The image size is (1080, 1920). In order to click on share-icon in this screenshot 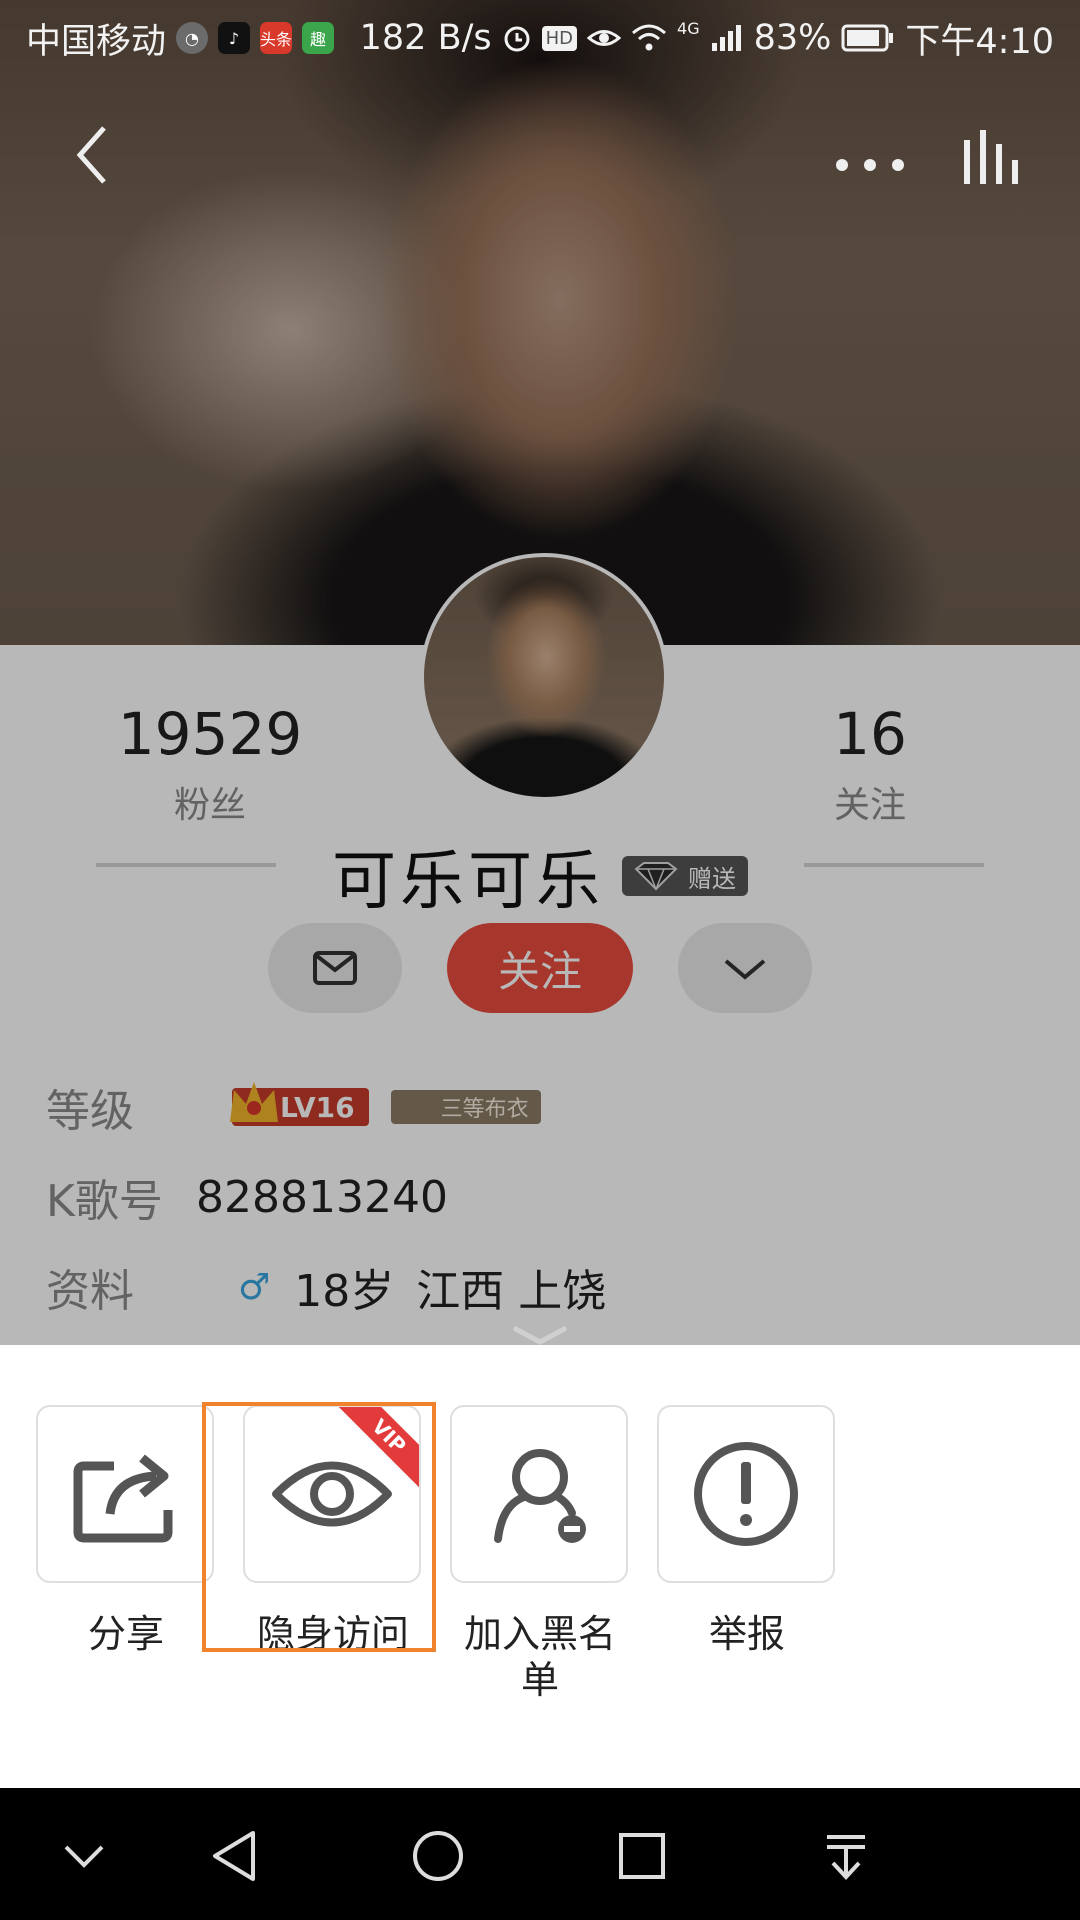, I will do `click(123, 1498)`.